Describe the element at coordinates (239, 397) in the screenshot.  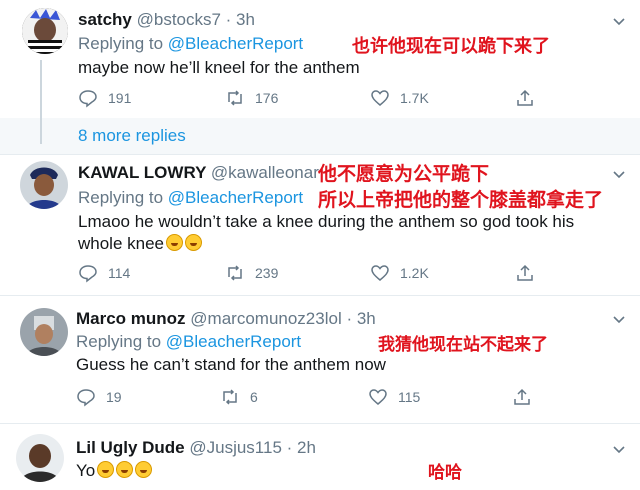
I see `retweet-button: 6` at that location.